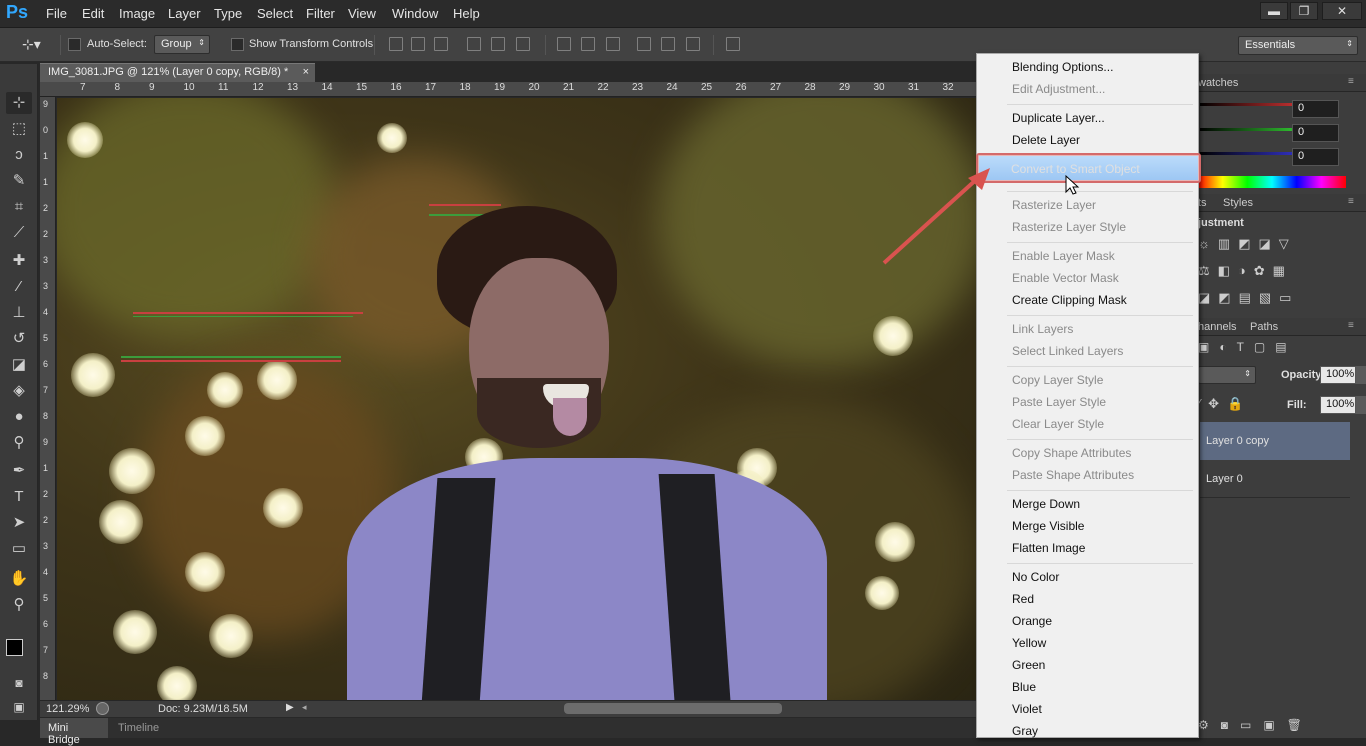 This screenshot has width=1366, height=746. I want to click on menu-item-create-clipping-mask: Create Clipping Mask, so click(1069, 300).